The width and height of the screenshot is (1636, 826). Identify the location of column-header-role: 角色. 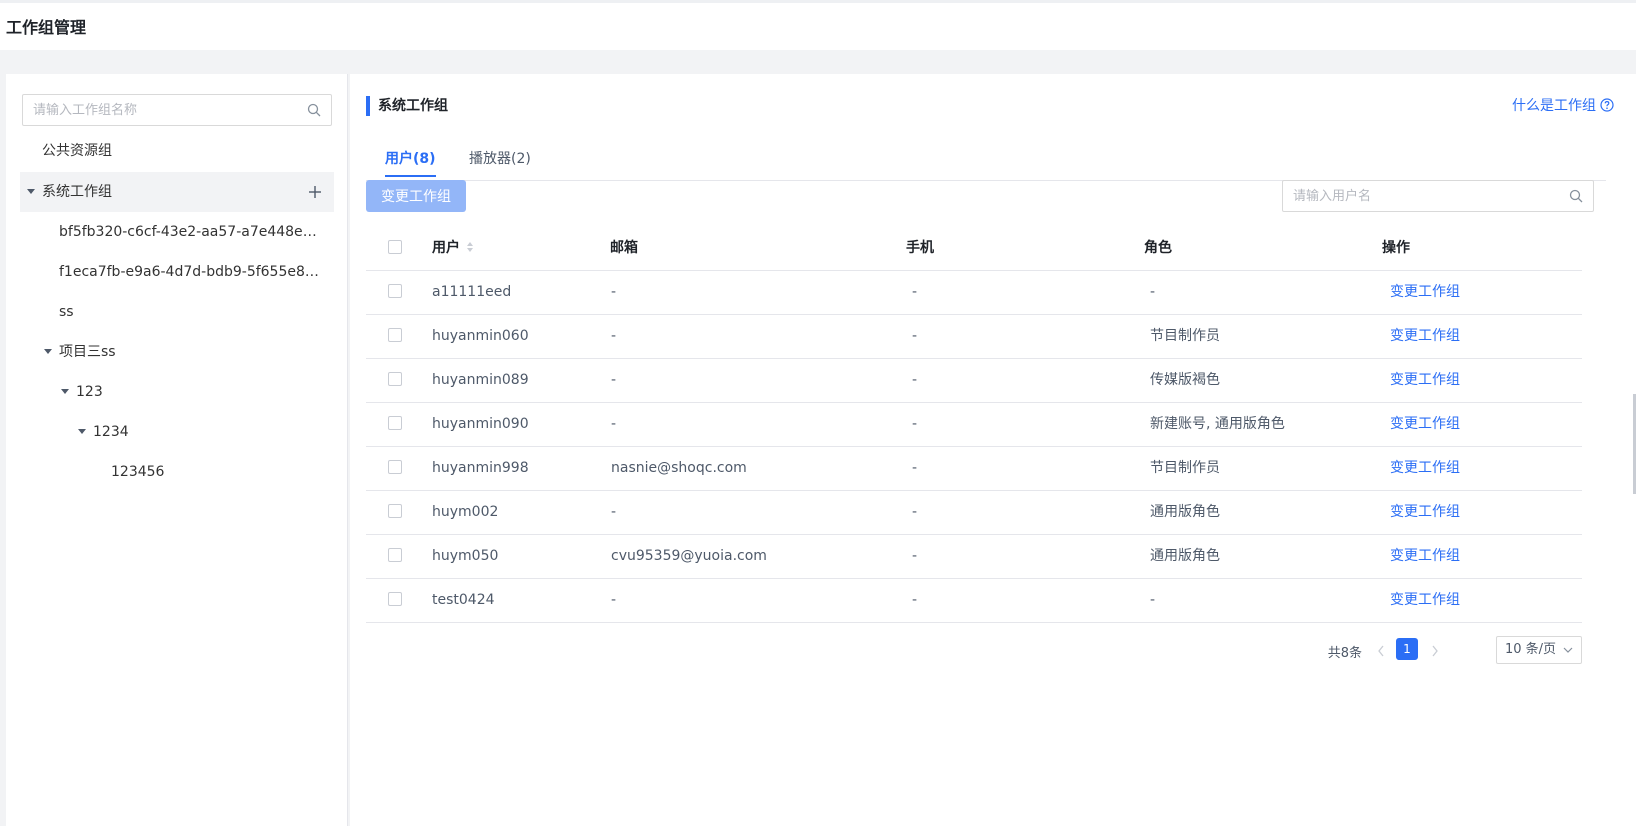
(1158, 248).